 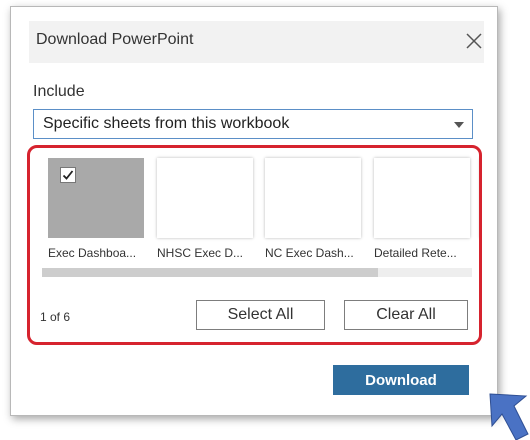 What do you see at coordinates (55, 317) in the screenshot?
I see `page-count: 1 of 6` at bounding box center [55, 317].